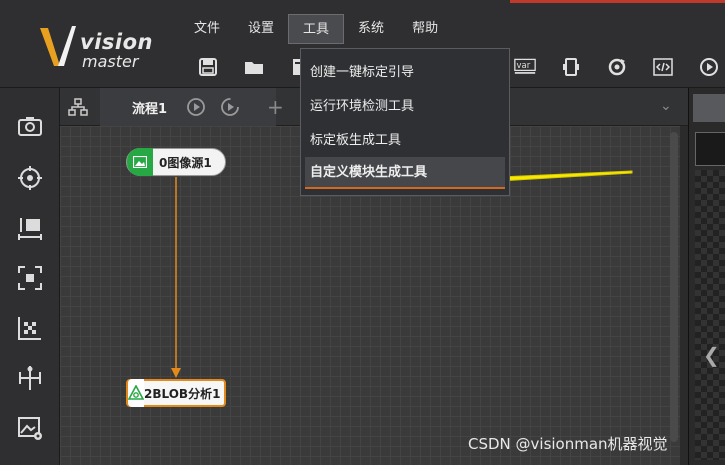 This screenshot has width=725, height=465. Describe the element at coordinates (674, 287) in the screenshot. I see `canvas-vertical-scrollbar` at that location.